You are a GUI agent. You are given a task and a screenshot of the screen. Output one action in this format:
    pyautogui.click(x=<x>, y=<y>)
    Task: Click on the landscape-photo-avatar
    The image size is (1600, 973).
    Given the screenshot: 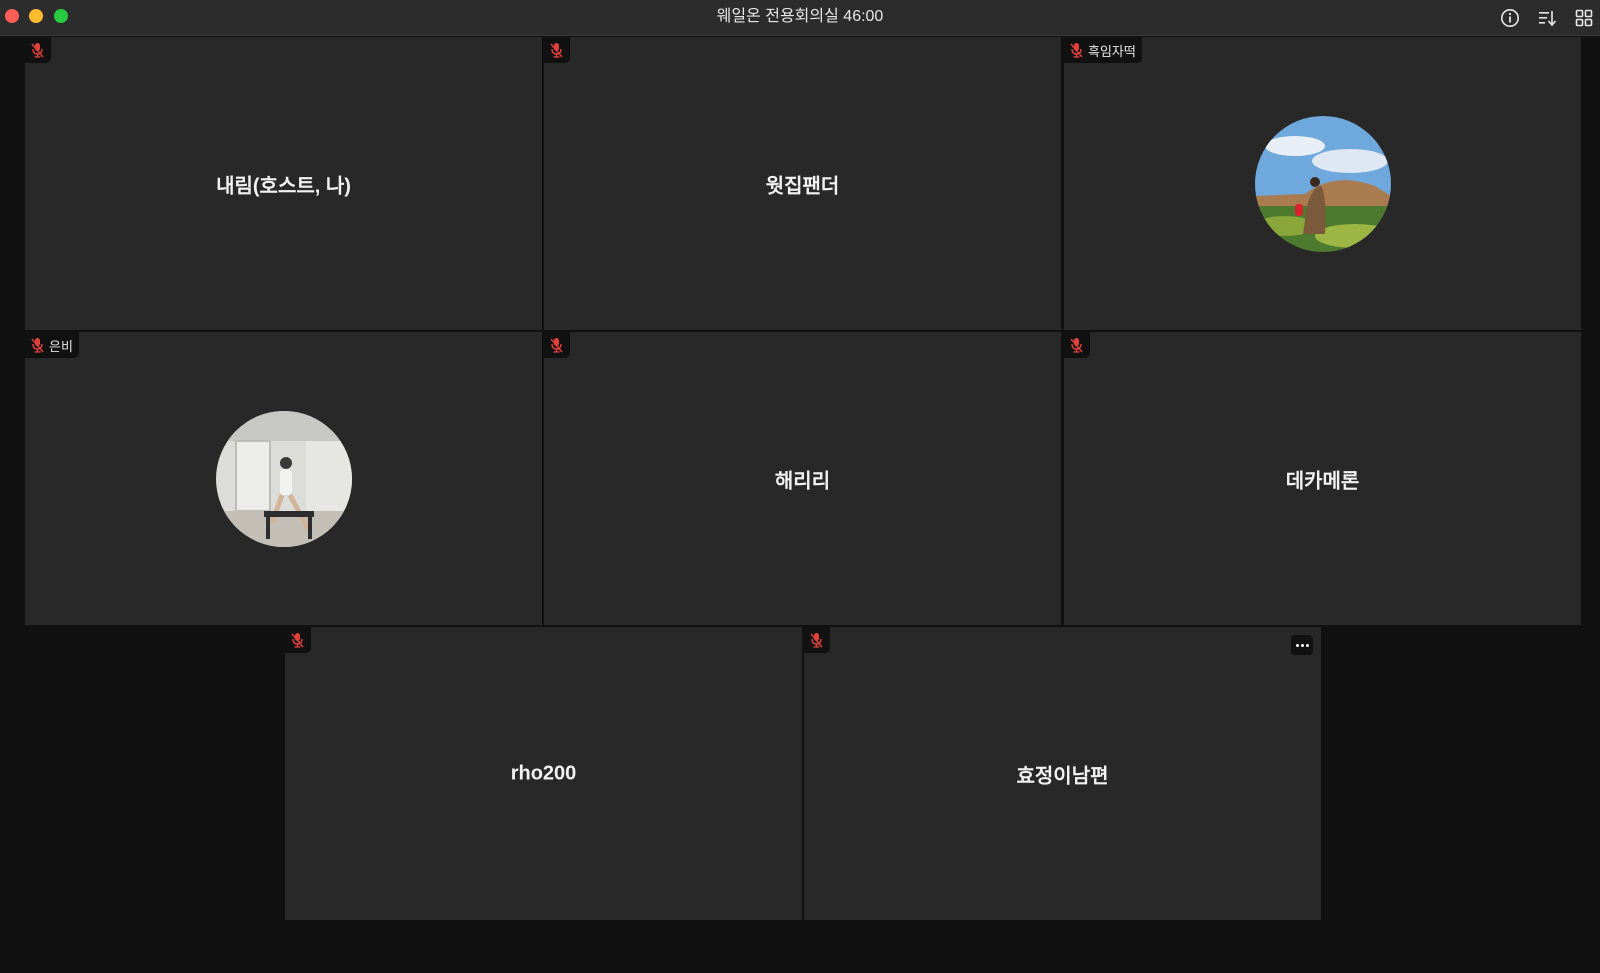 What is the action you would take?
    pyautogui.click(x=1322, y=183)
    